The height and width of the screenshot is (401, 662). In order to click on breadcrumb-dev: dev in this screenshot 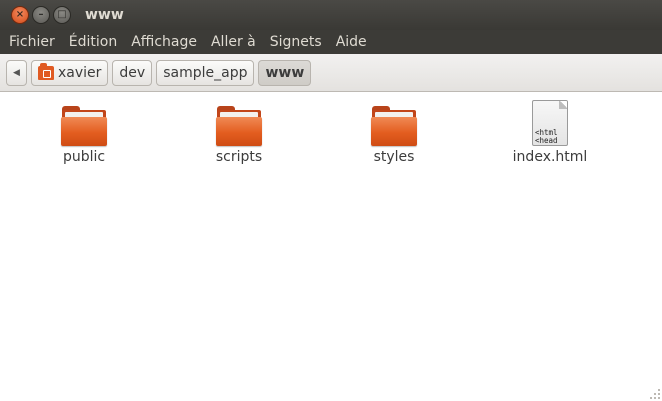, I will do `click(132, 72)`.